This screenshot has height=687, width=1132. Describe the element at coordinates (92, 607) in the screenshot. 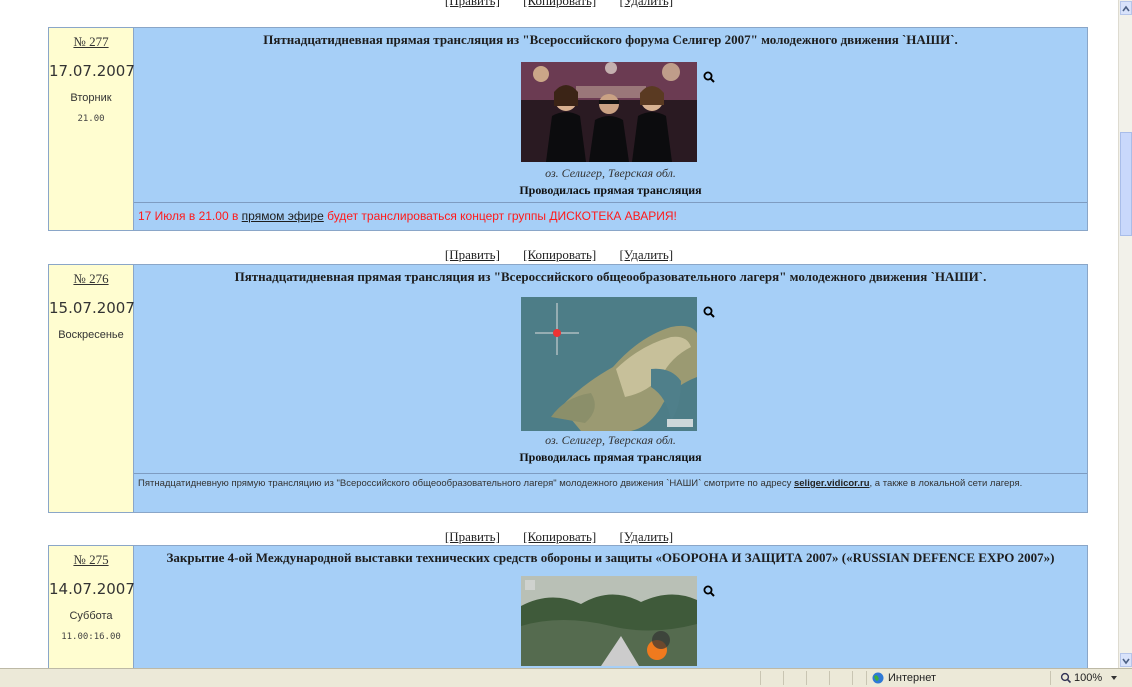

I see `date-column: № 275 14.07.2007 Суббота 11.00:16.00` at that location.